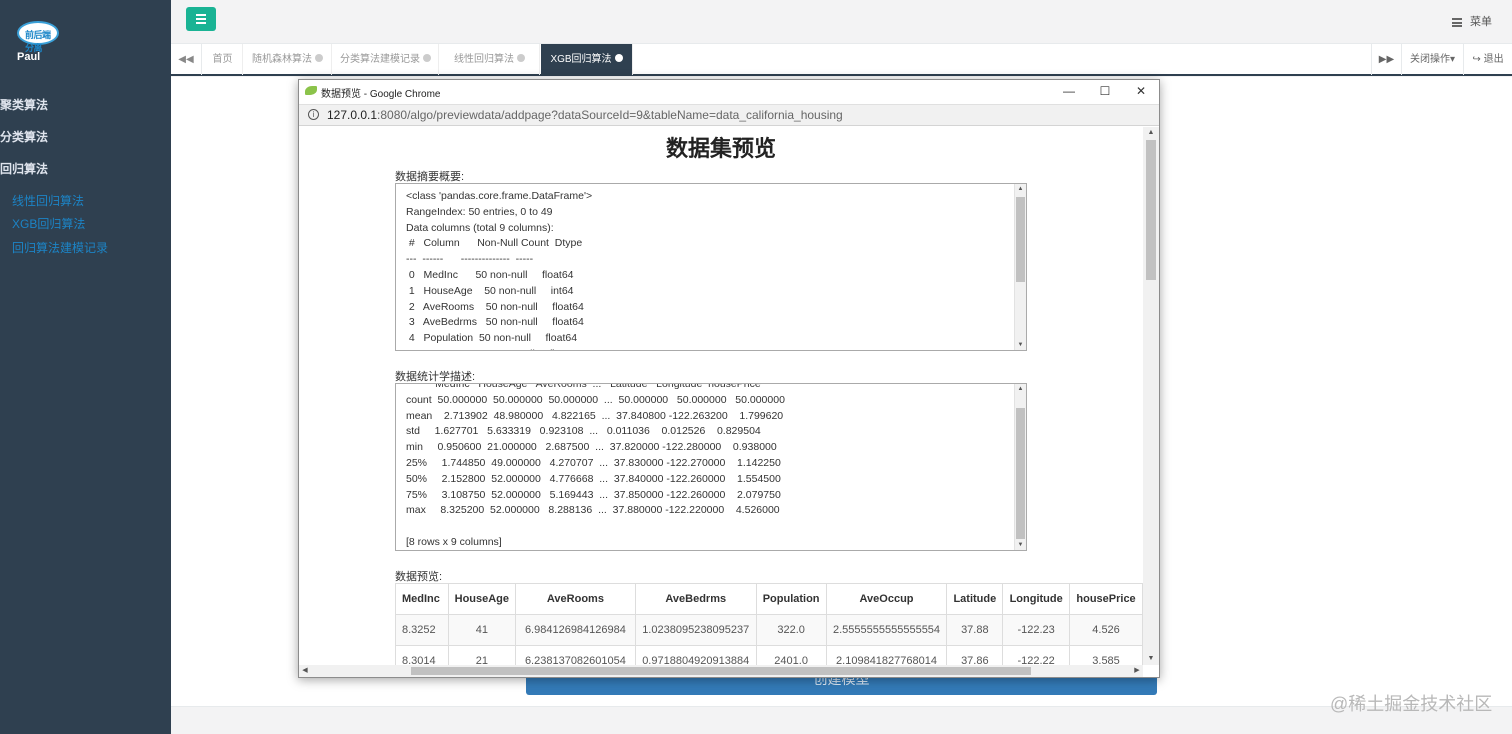 The height and width of the screenshot is (734, 1512). Describe the element at coordinates (1106, 599) in the screenshot. I see `column-header: housePrice` at that location.